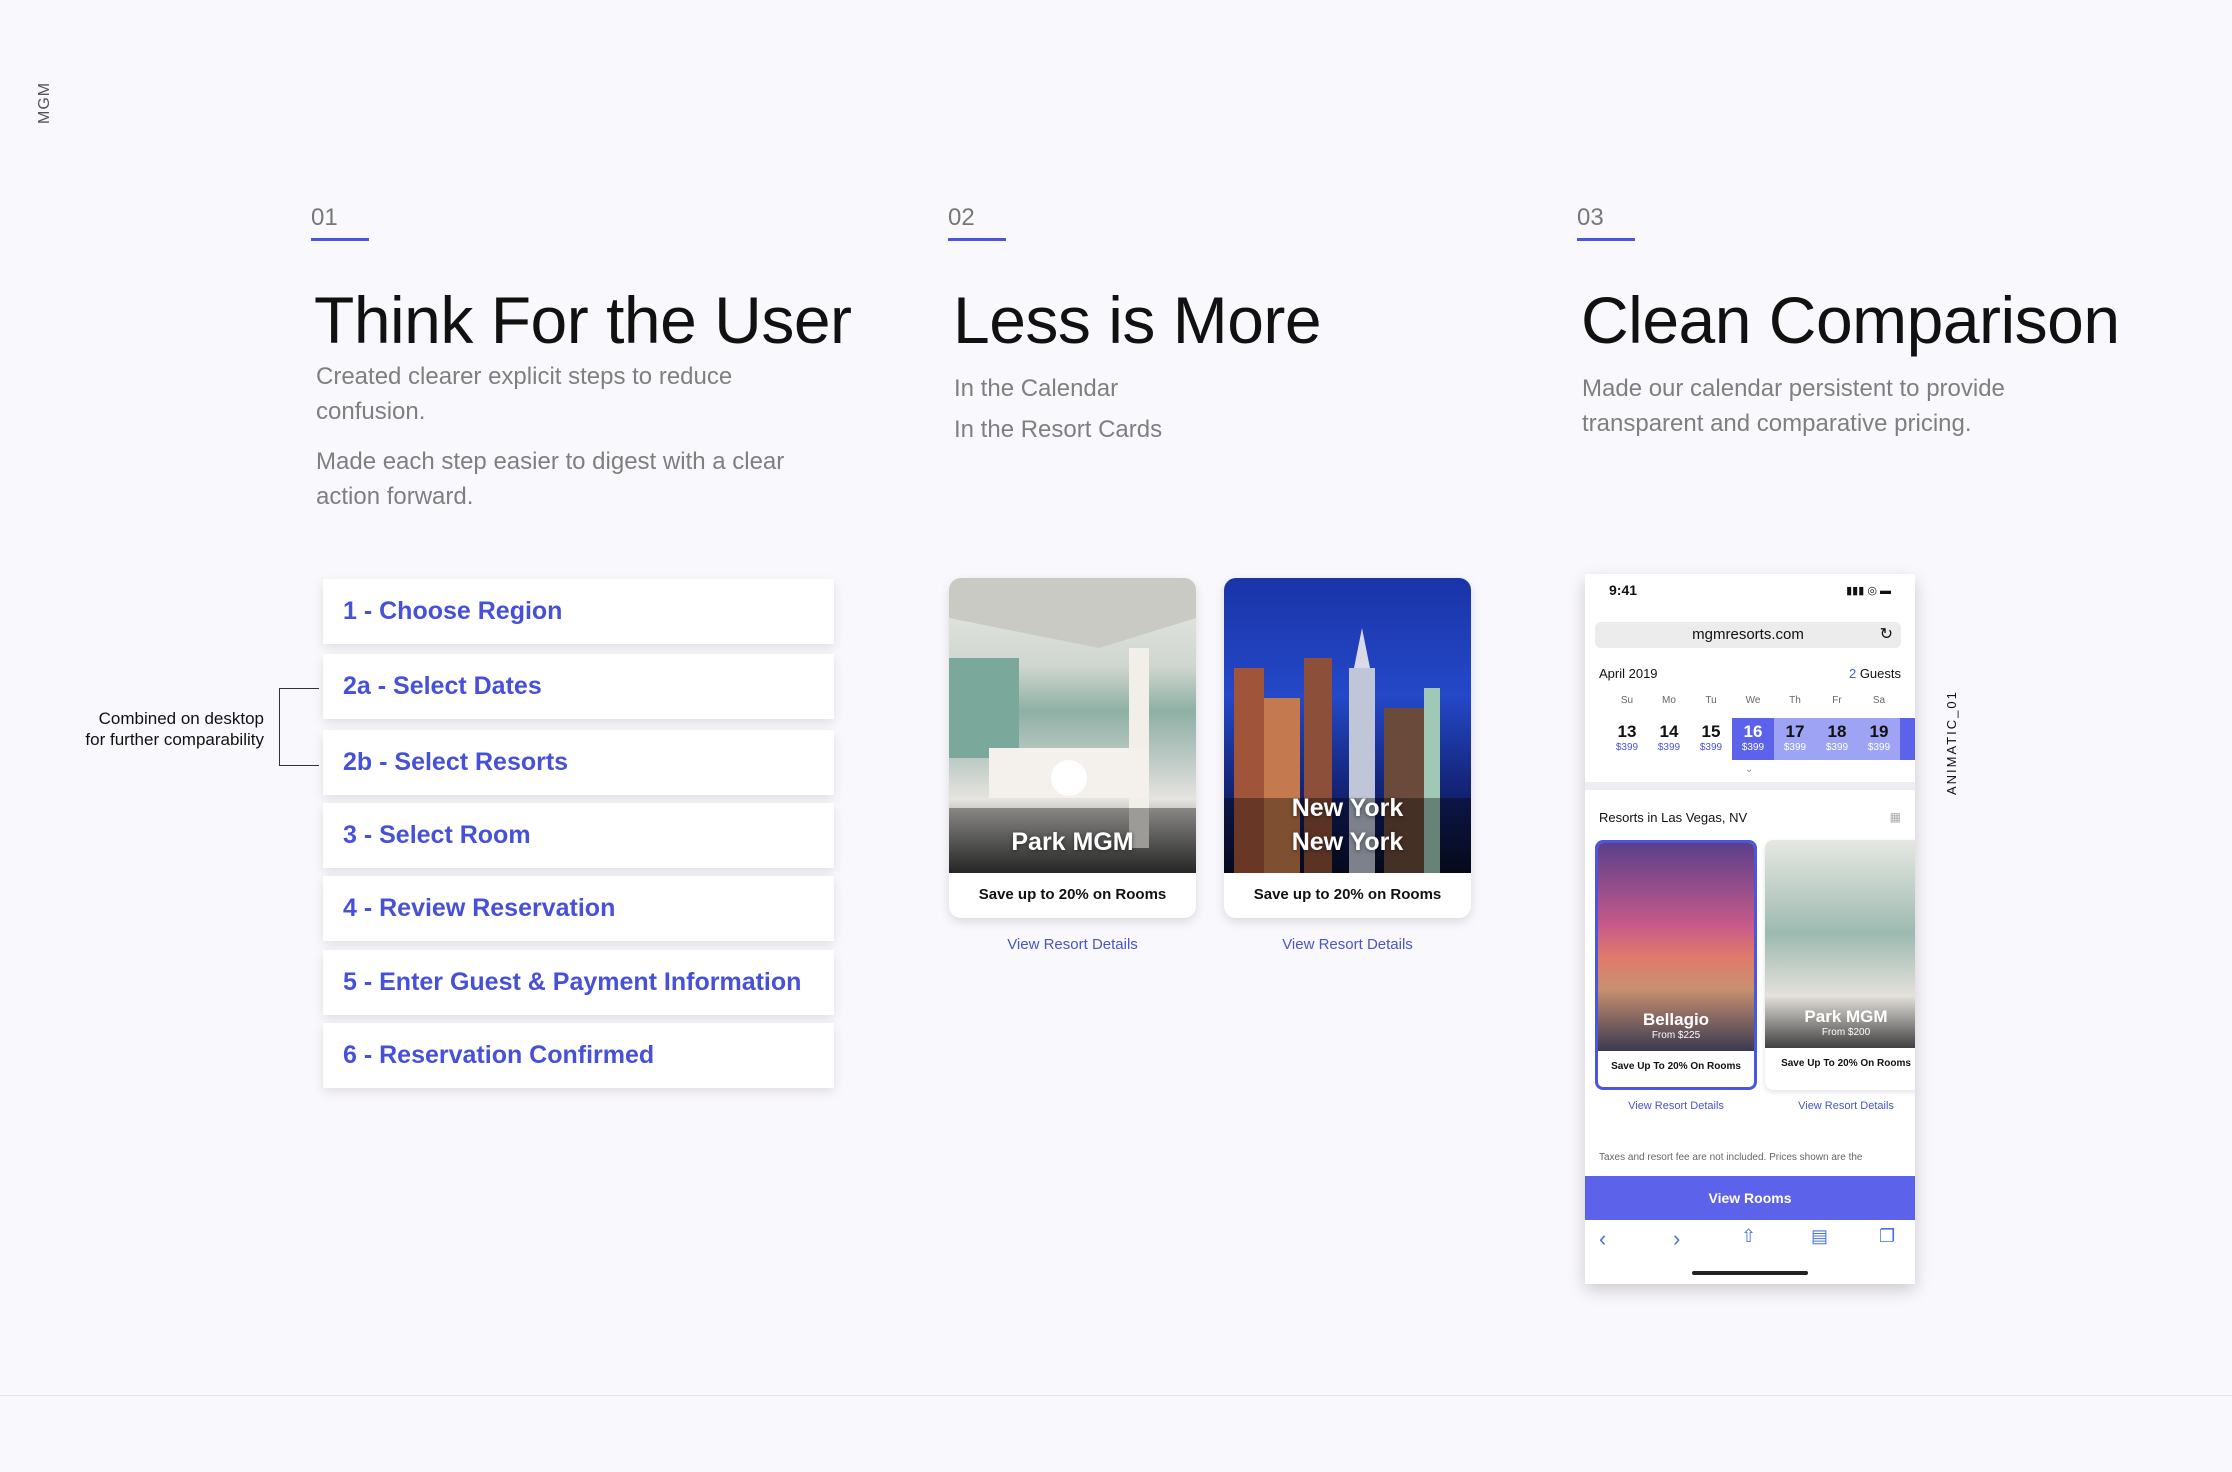  I want to click on calendar-date-range: 18 $399, so click(1837, 739).